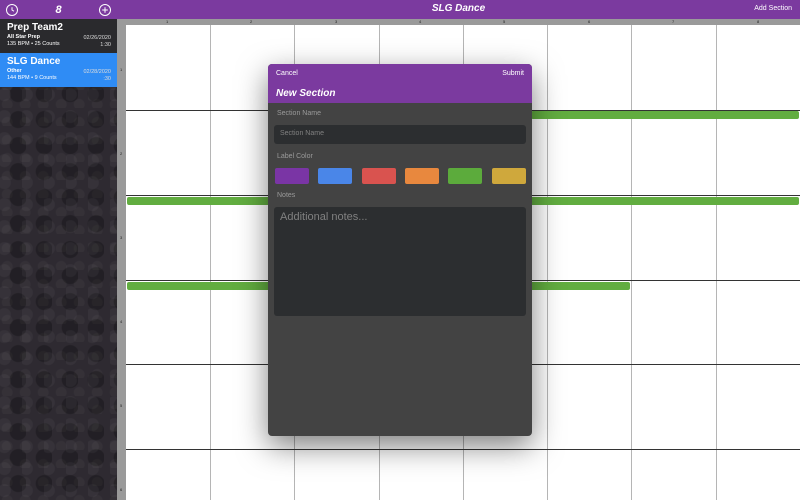  I want to click on song-duration: :30, so click(107, 79).